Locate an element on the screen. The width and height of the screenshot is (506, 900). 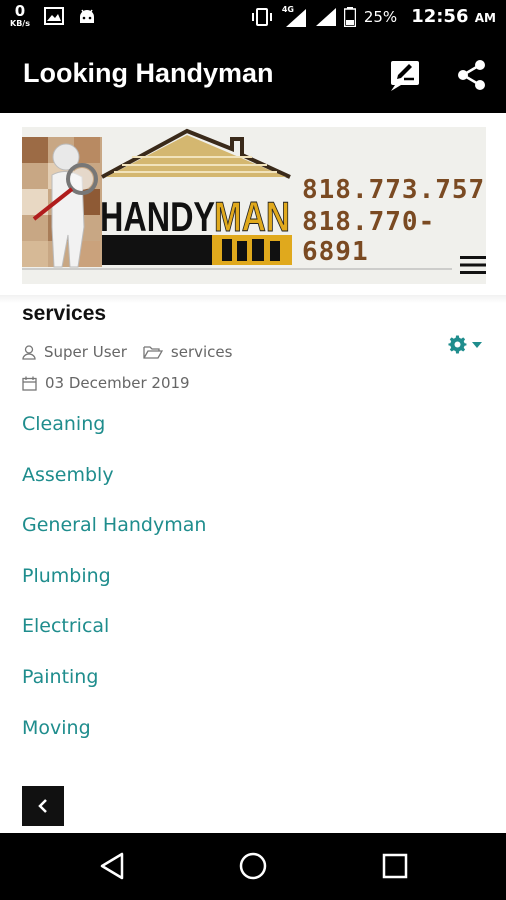
service-link-painting: Painting is located at coordinates (114, 689).